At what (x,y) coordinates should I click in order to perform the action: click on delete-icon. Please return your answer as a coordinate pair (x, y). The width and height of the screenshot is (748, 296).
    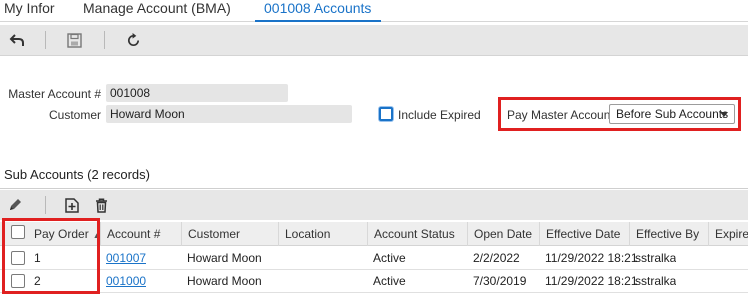
    Looking at the image, I should click on (101, 205).